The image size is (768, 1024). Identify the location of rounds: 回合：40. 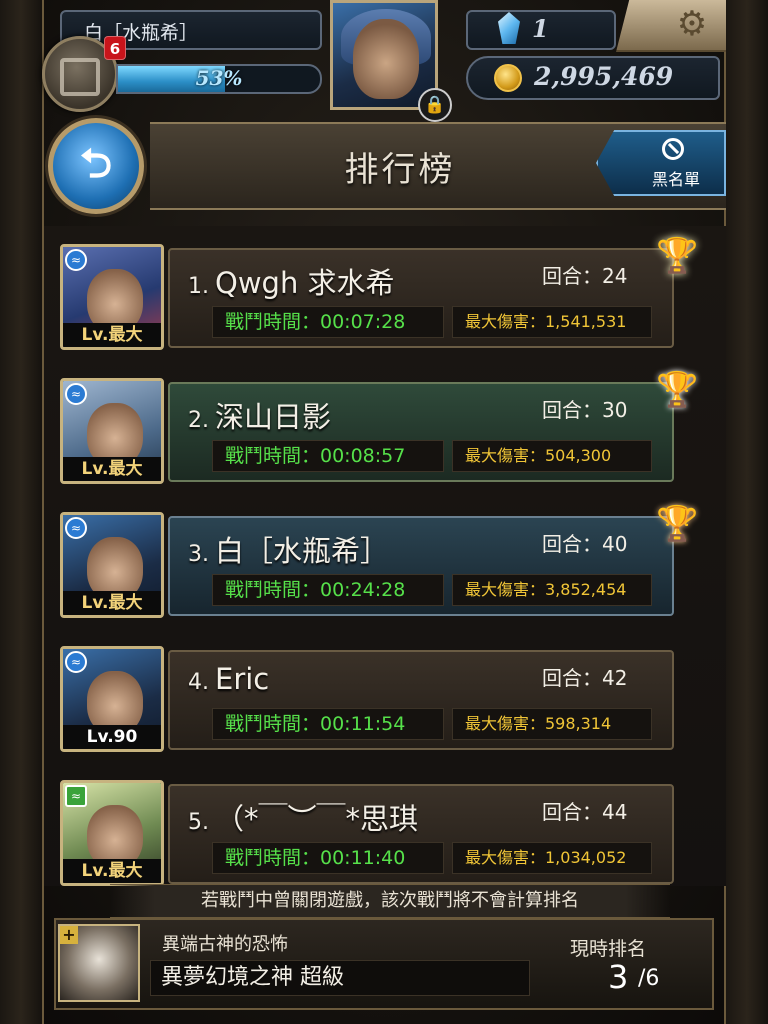
(585, 544).